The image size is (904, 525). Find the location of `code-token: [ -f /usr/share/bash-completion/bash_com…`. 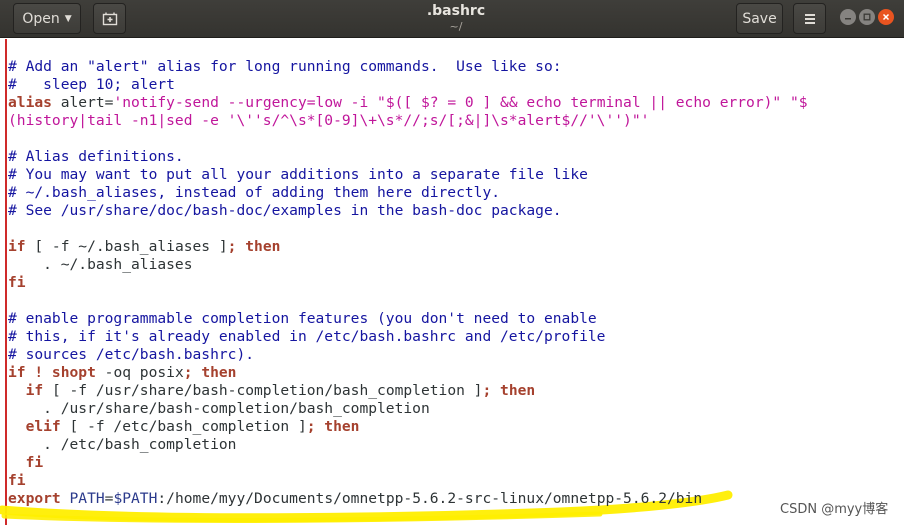

code-token: [ -f /usr/share/bash-completion/bash_com… is located at coordinates (263, 390).